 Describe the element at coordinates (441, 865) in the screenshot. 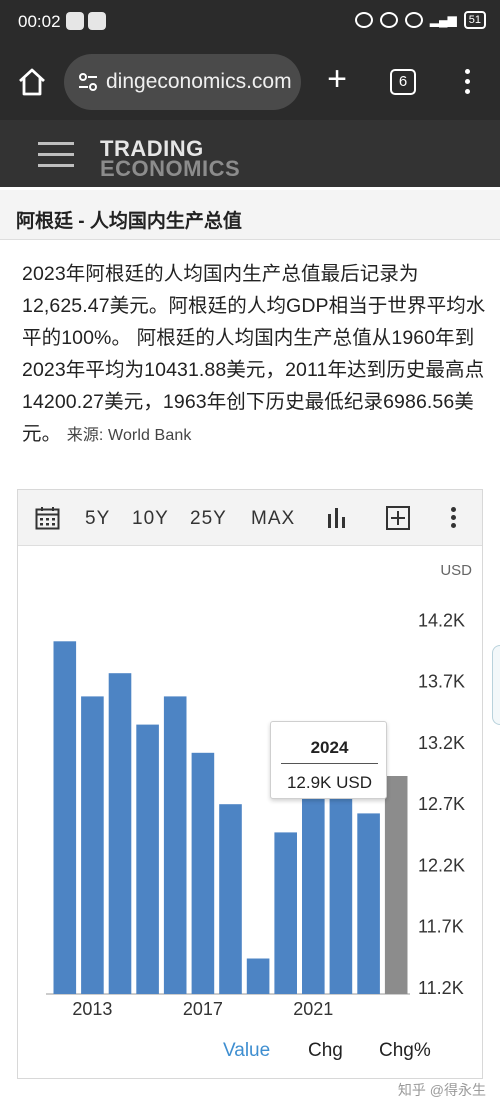

I see `y-tick-label: 12.2K` at that location.